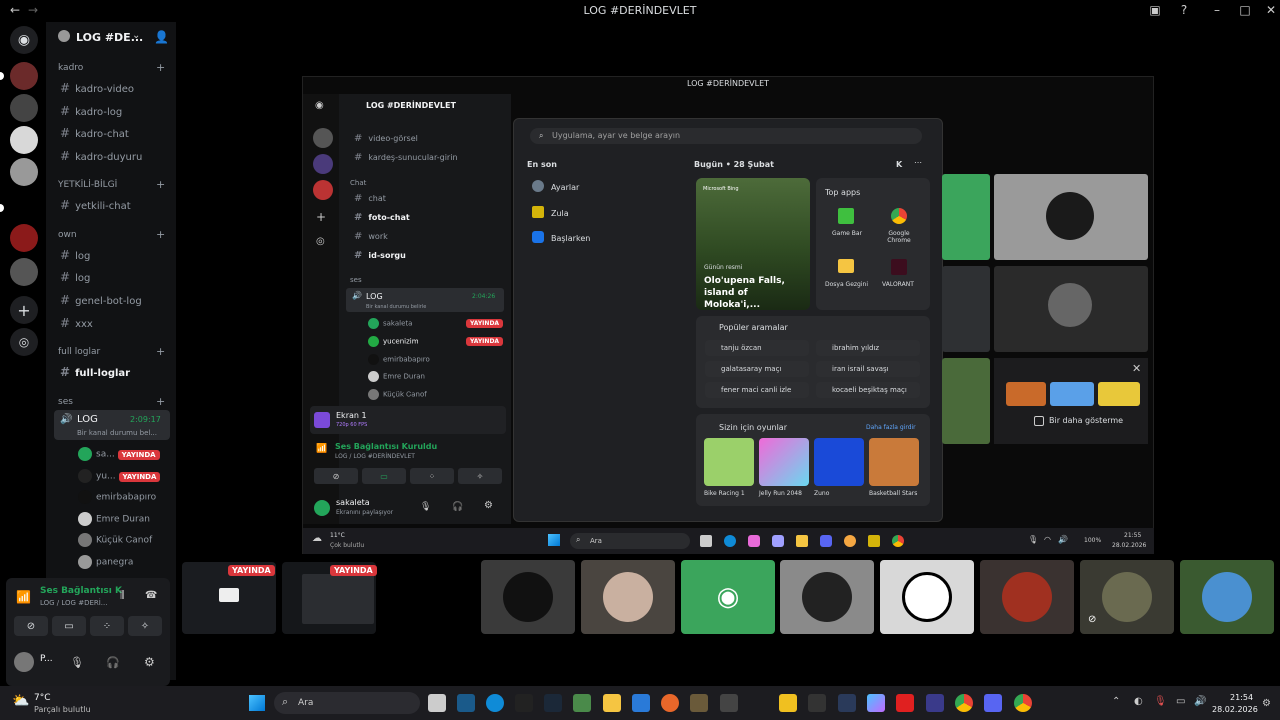 Image resolution: width=1280 pixels, height=720 pixels. What do you see at coordinates (113, 662) in the screenshot?
I see `headphones-icon: 🎧` at bounding box center [113, 662].